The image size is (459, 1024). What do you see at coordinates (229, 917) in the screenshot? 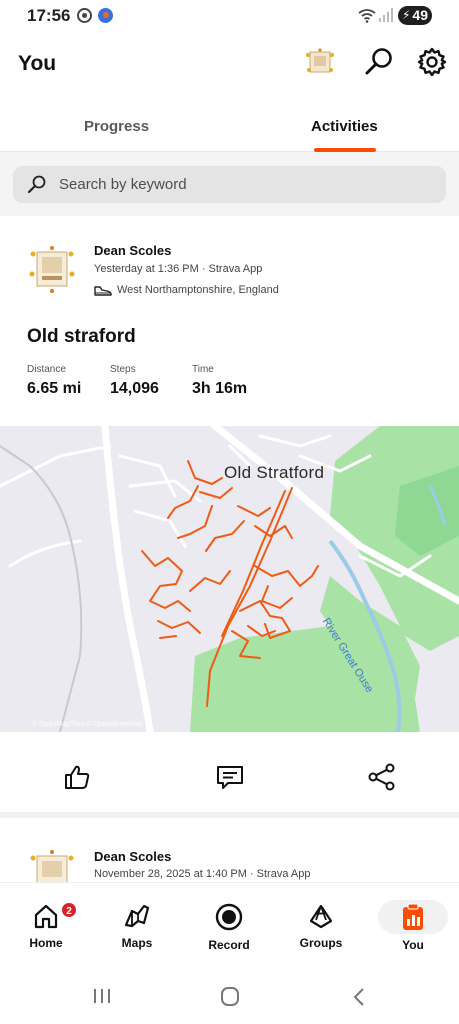
I see `record-icon` at bounding box center [229, 917].